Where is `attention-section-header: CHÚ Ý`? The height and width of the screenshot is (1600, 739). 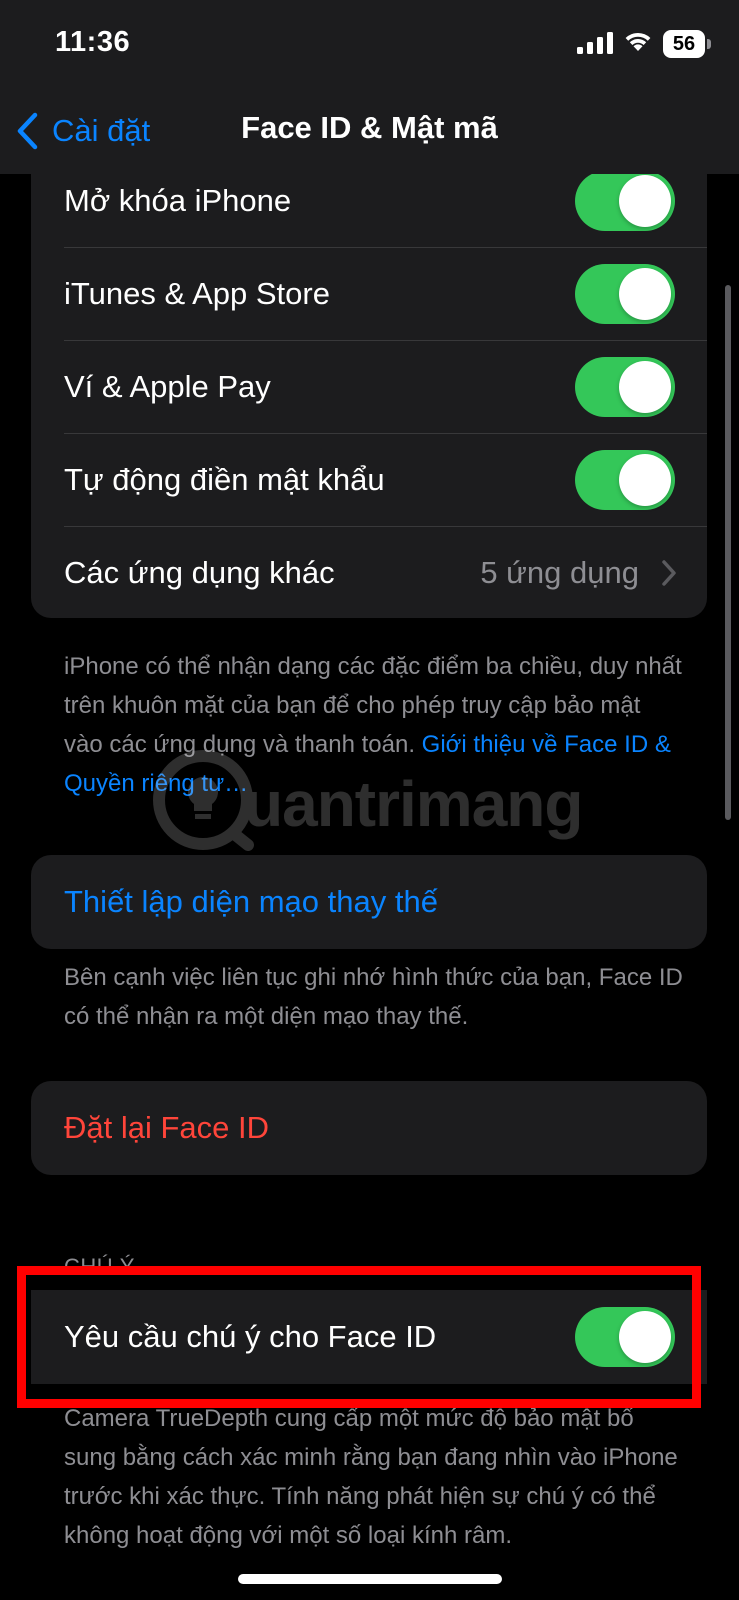 attention-section-header: CHÚ Ý is located at coordinates (99, 1266).